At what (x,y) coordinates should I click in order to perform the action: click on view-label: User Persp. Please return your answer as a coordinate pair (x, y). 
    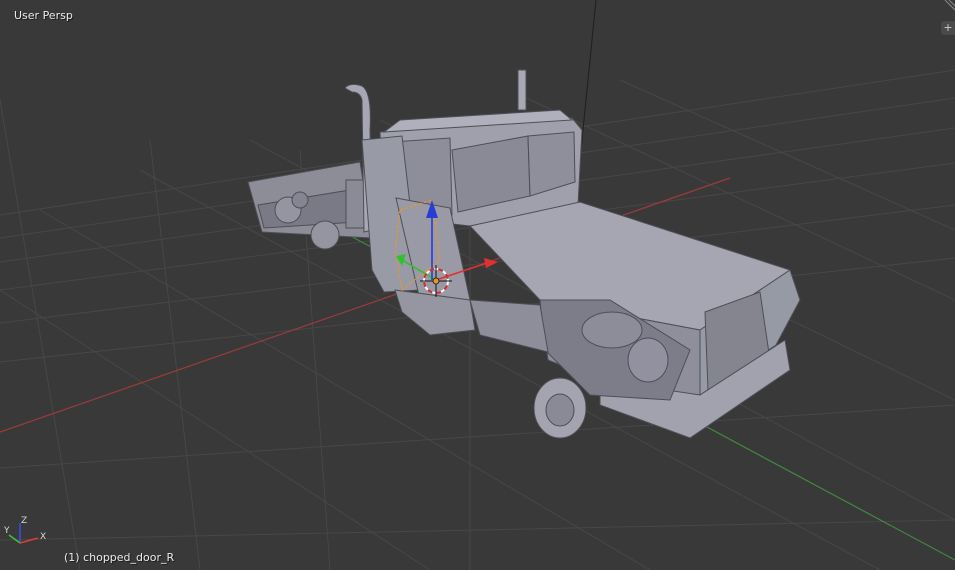
    Looking at the image, I should click on (43, 15).